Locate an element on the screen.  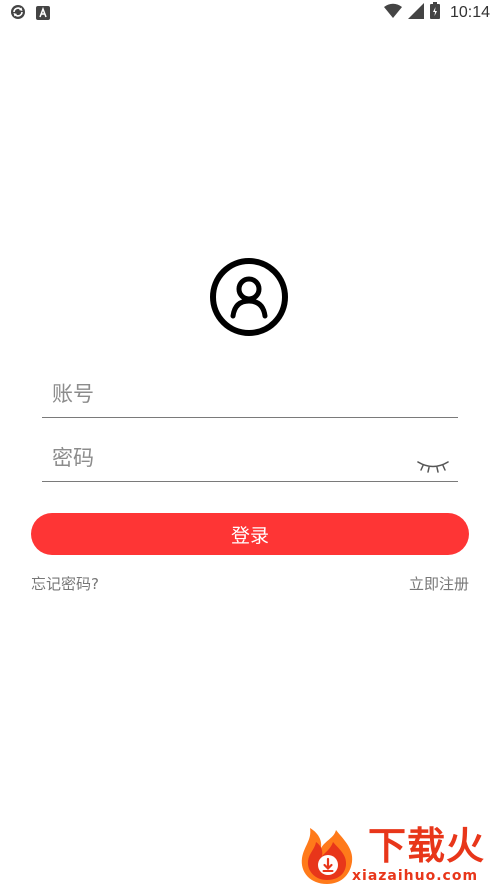
battery-icon is located at coordinates (434, 12).